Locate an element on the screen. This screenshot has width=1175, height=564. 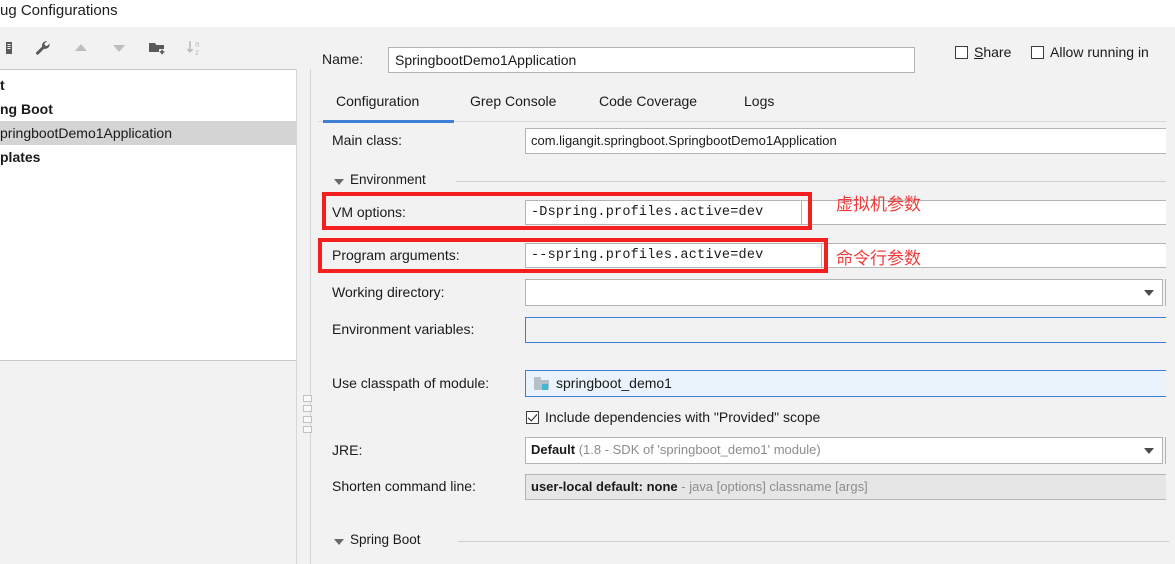
spring-boot-section-label: Spring Boot is located at coordinates (385, 539).